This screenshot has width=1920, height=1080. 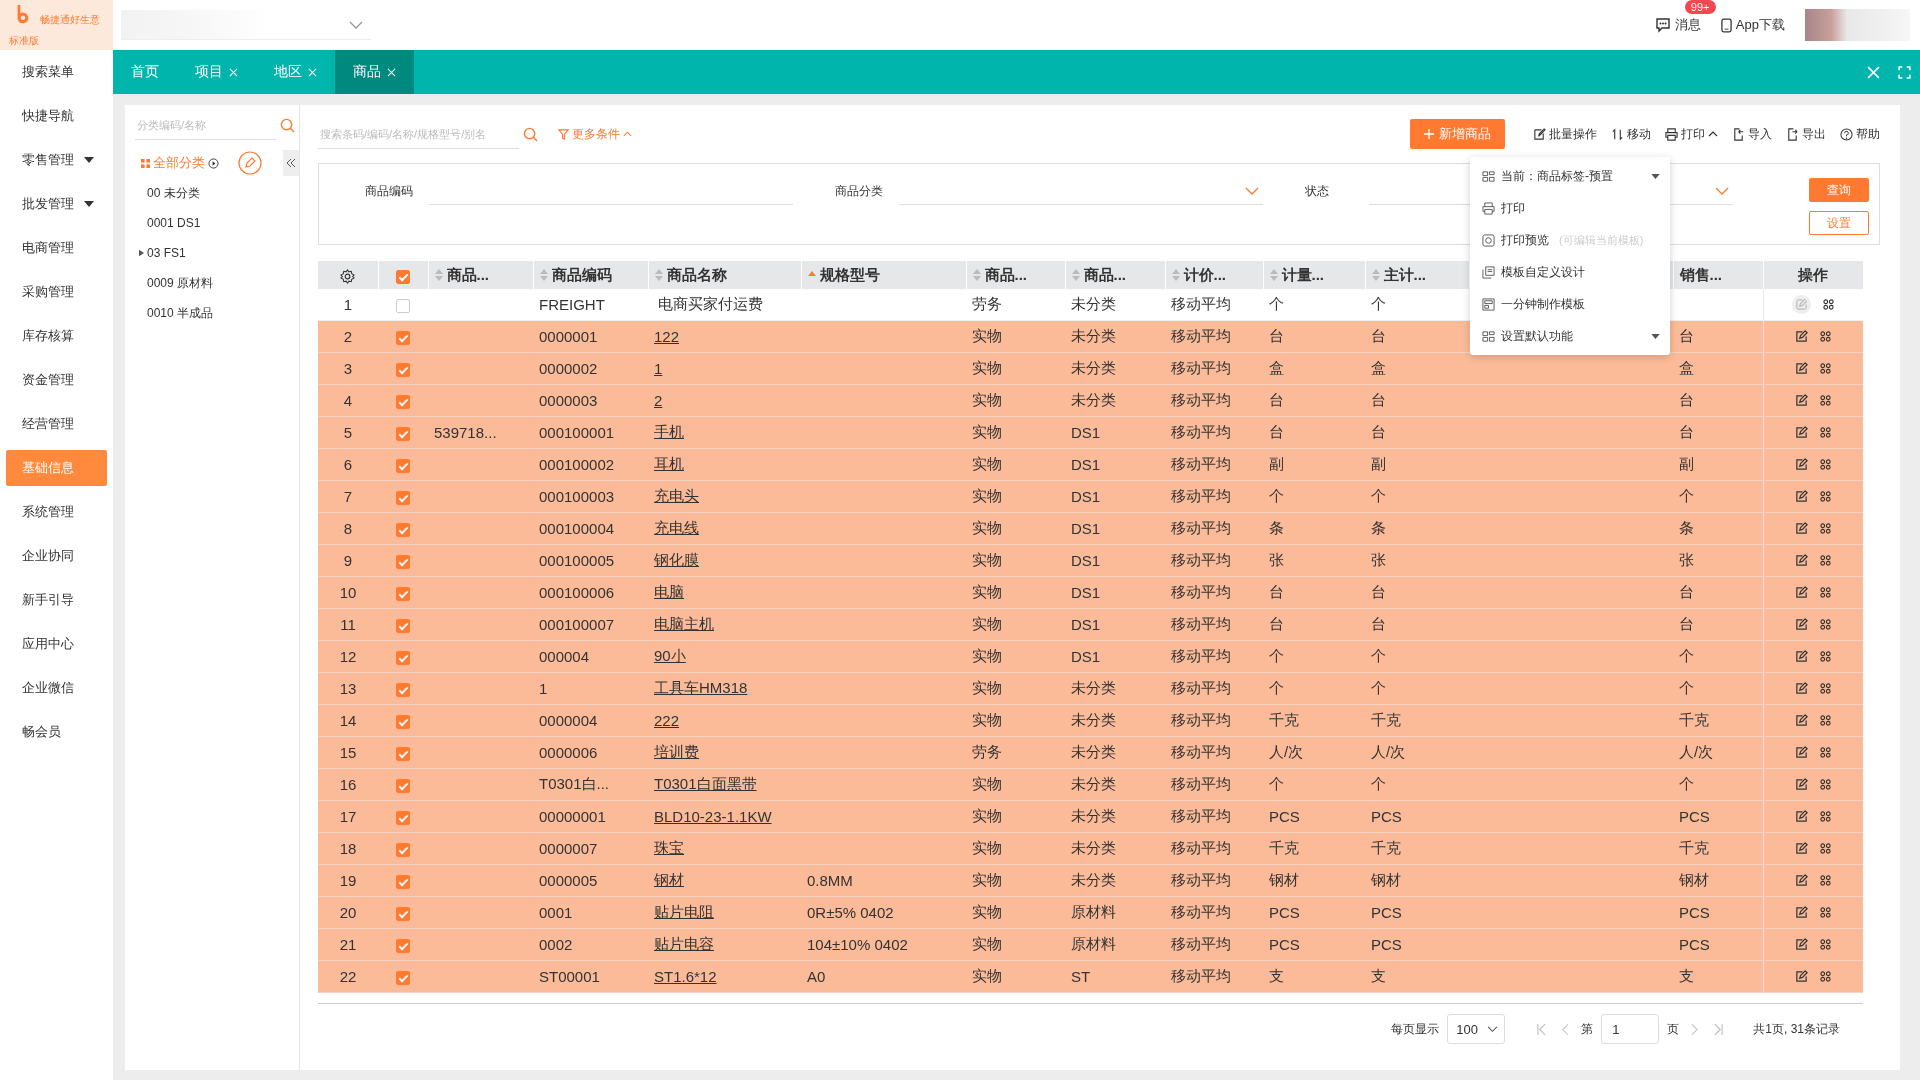 What do you see at coordinates (348, 276) in the screenshot?
I see `settings-icon` at bounding box center [348, 276].